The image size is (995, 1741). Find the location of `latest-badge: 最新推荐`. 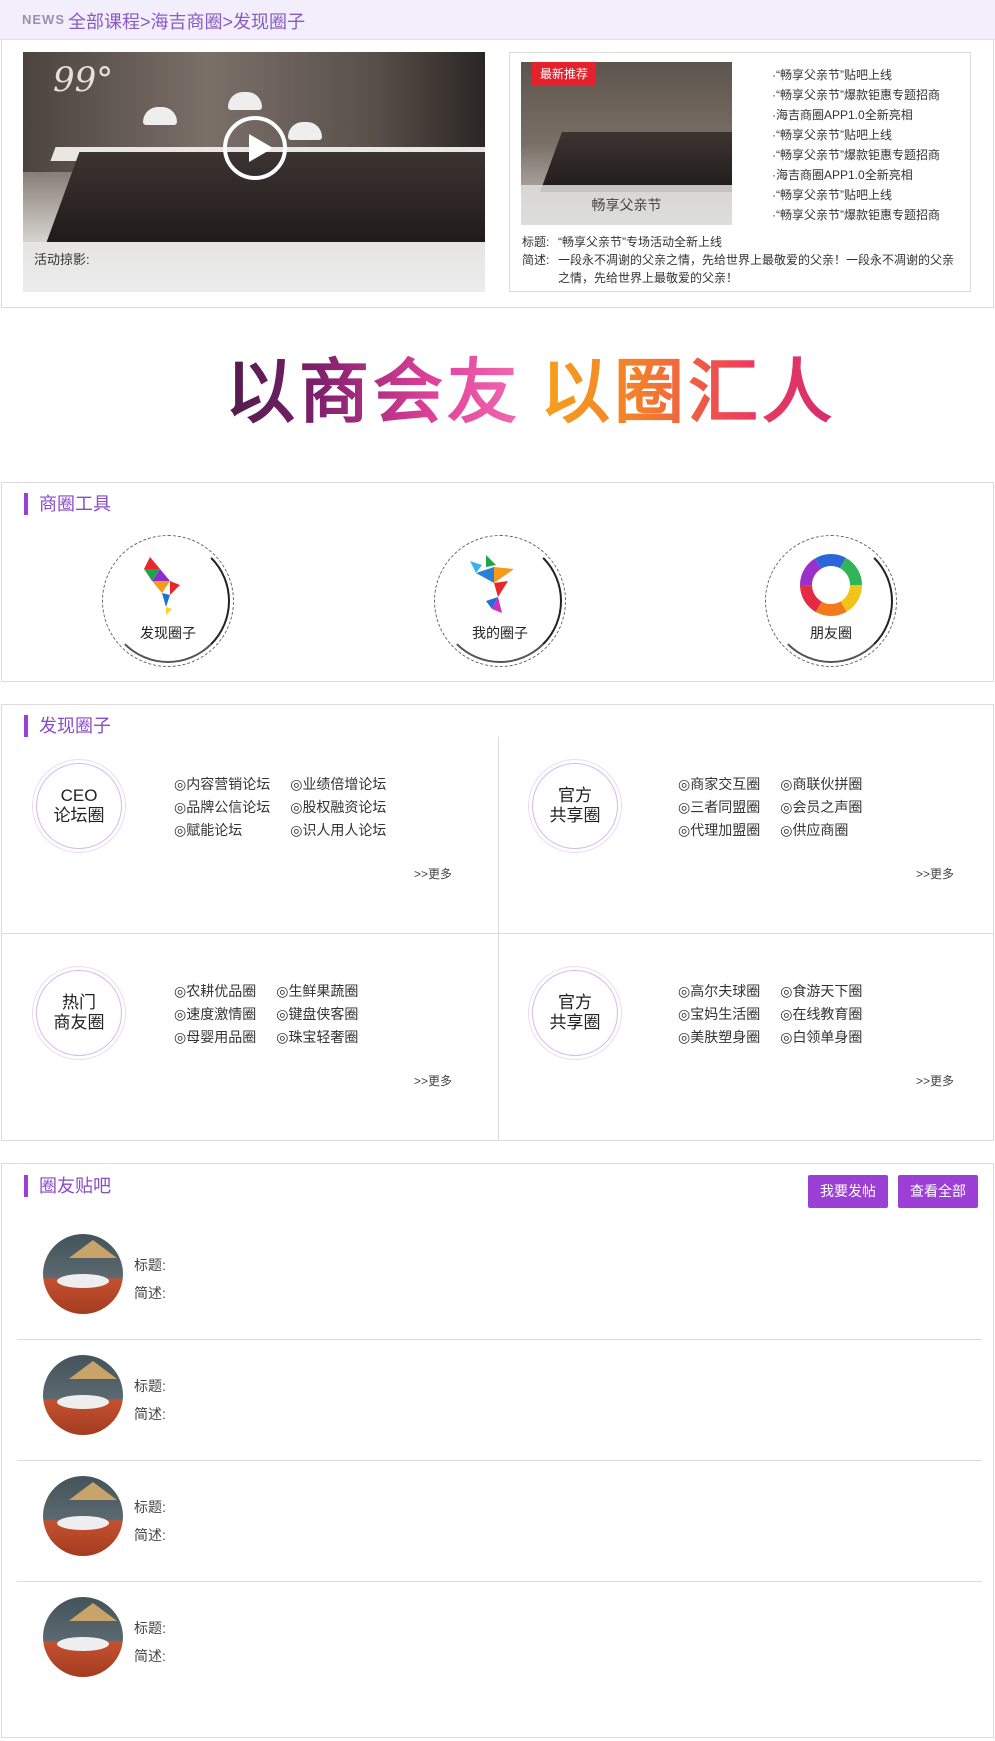

latest-badge: 最新推荐 is located at coordinates (564, 74).